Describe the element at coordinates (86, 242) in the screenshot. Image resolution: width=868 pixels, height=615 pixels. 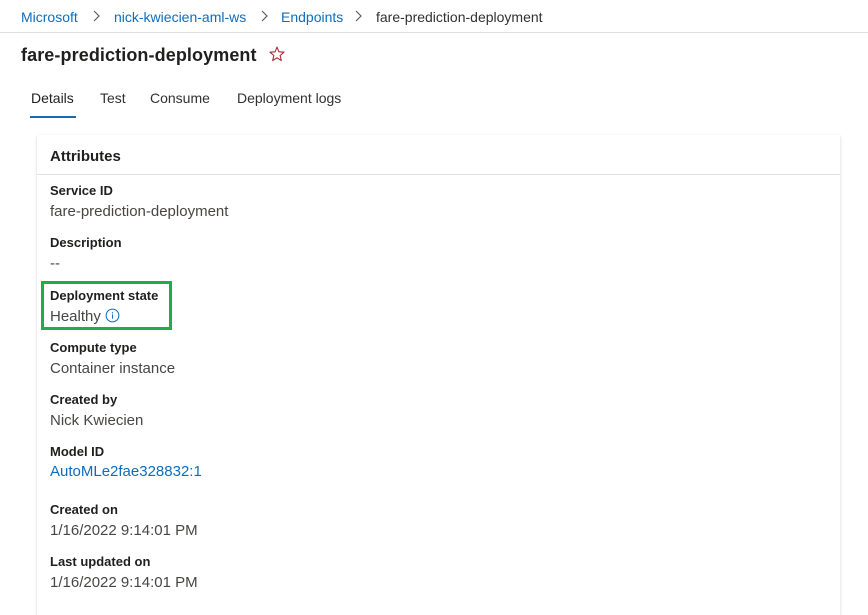
I see `description-label: Description` at that location.